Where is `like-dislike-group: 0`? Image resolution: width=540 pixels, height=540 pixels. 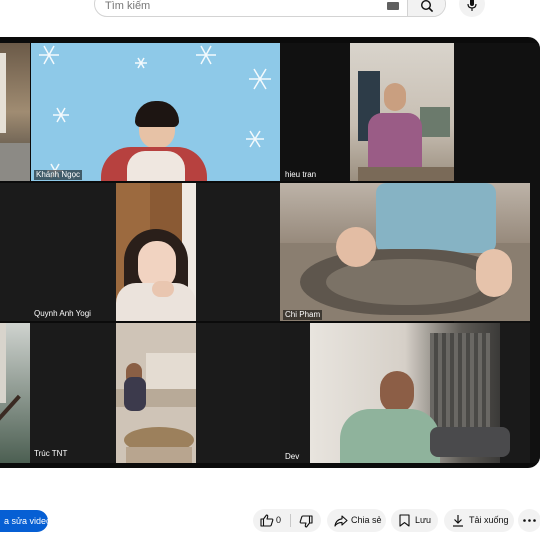 like-dislike-group: 0 is located at coordinates (287, 520).